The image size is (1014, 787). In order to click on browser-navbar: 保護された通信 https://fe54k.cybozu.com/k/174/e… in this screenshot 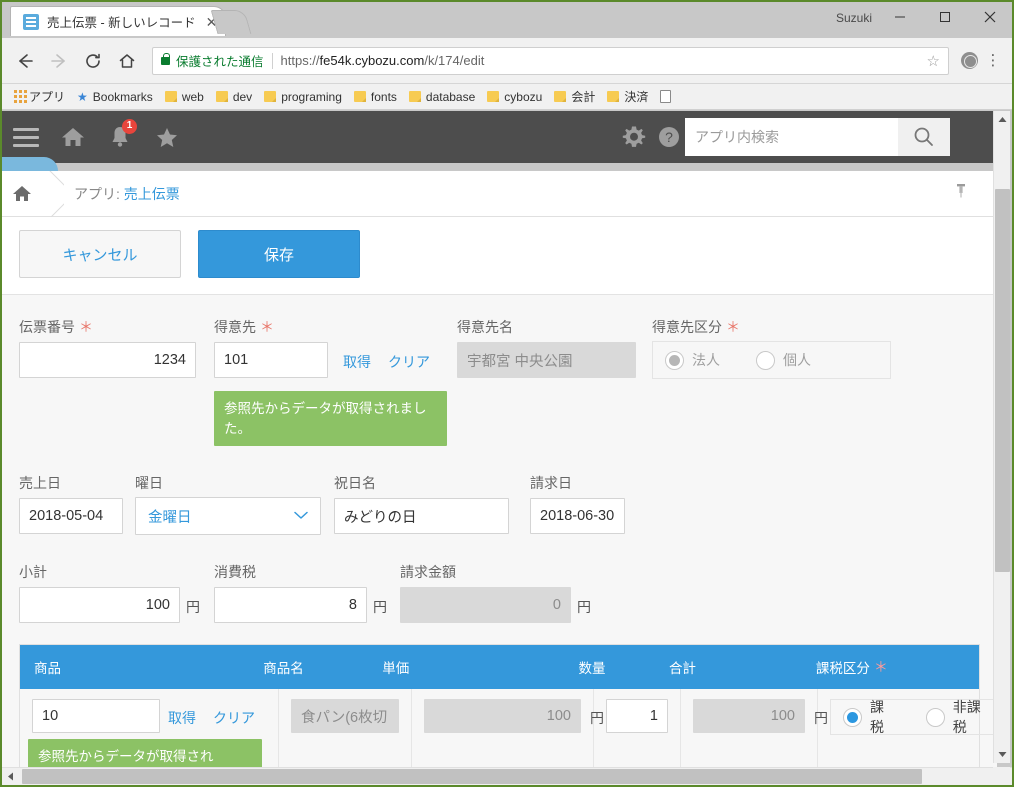, I will do `click(507, 61)`.